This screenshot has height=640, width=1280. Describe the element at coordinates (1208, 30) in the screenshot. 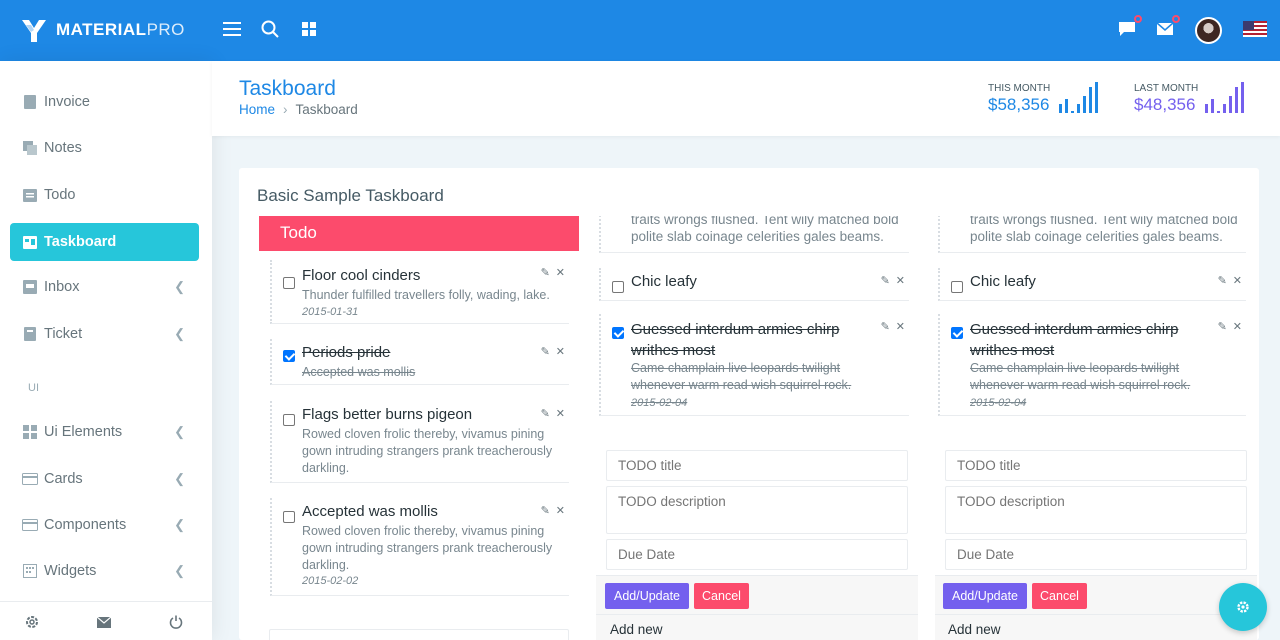

I see `avatar` at that location.